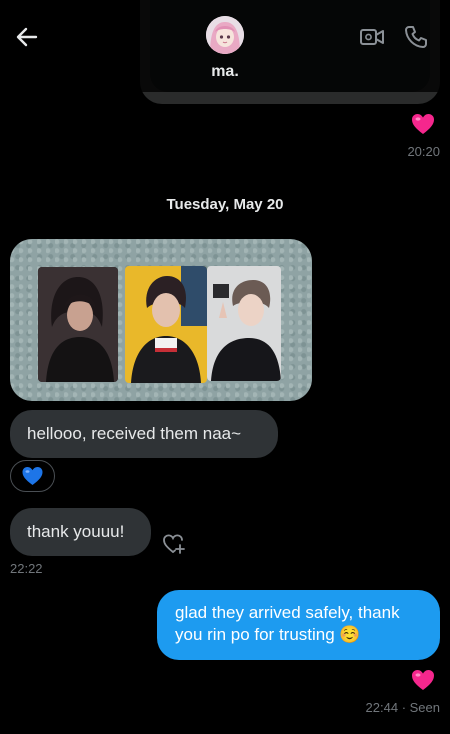 The width and height of the screenshot is (450, 734). I want to click on video-call-button, so click(372, 37).